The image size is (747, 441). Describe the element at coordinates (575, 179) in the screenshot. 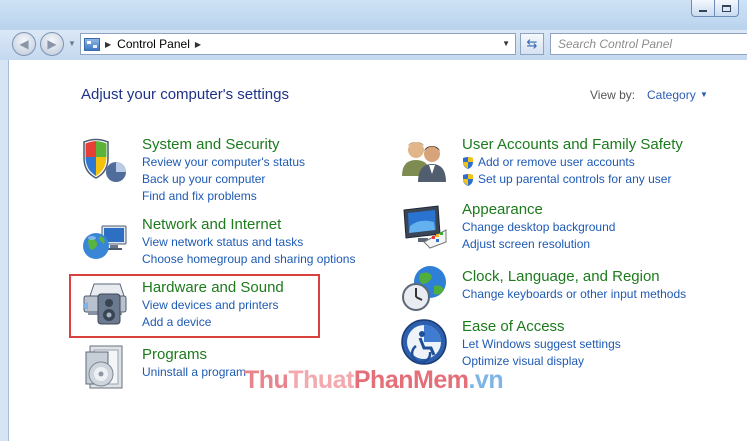

I see `link-parental-controls-label: Set up parental controls for any user` at that location.